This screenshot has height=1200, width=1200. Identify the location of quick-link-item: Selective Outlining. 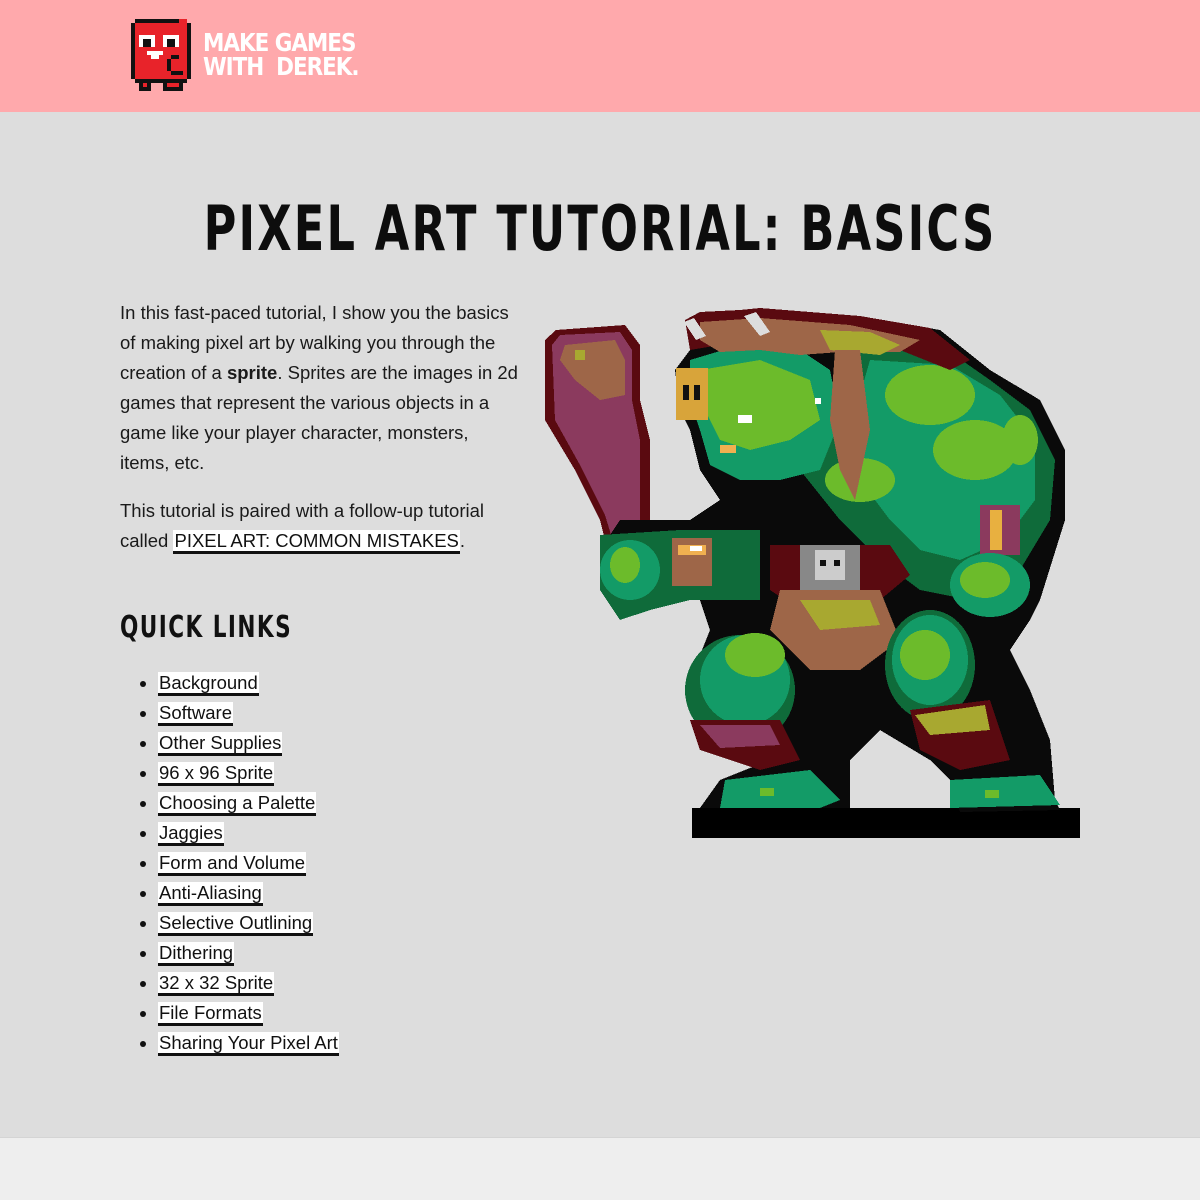
(248, 923).